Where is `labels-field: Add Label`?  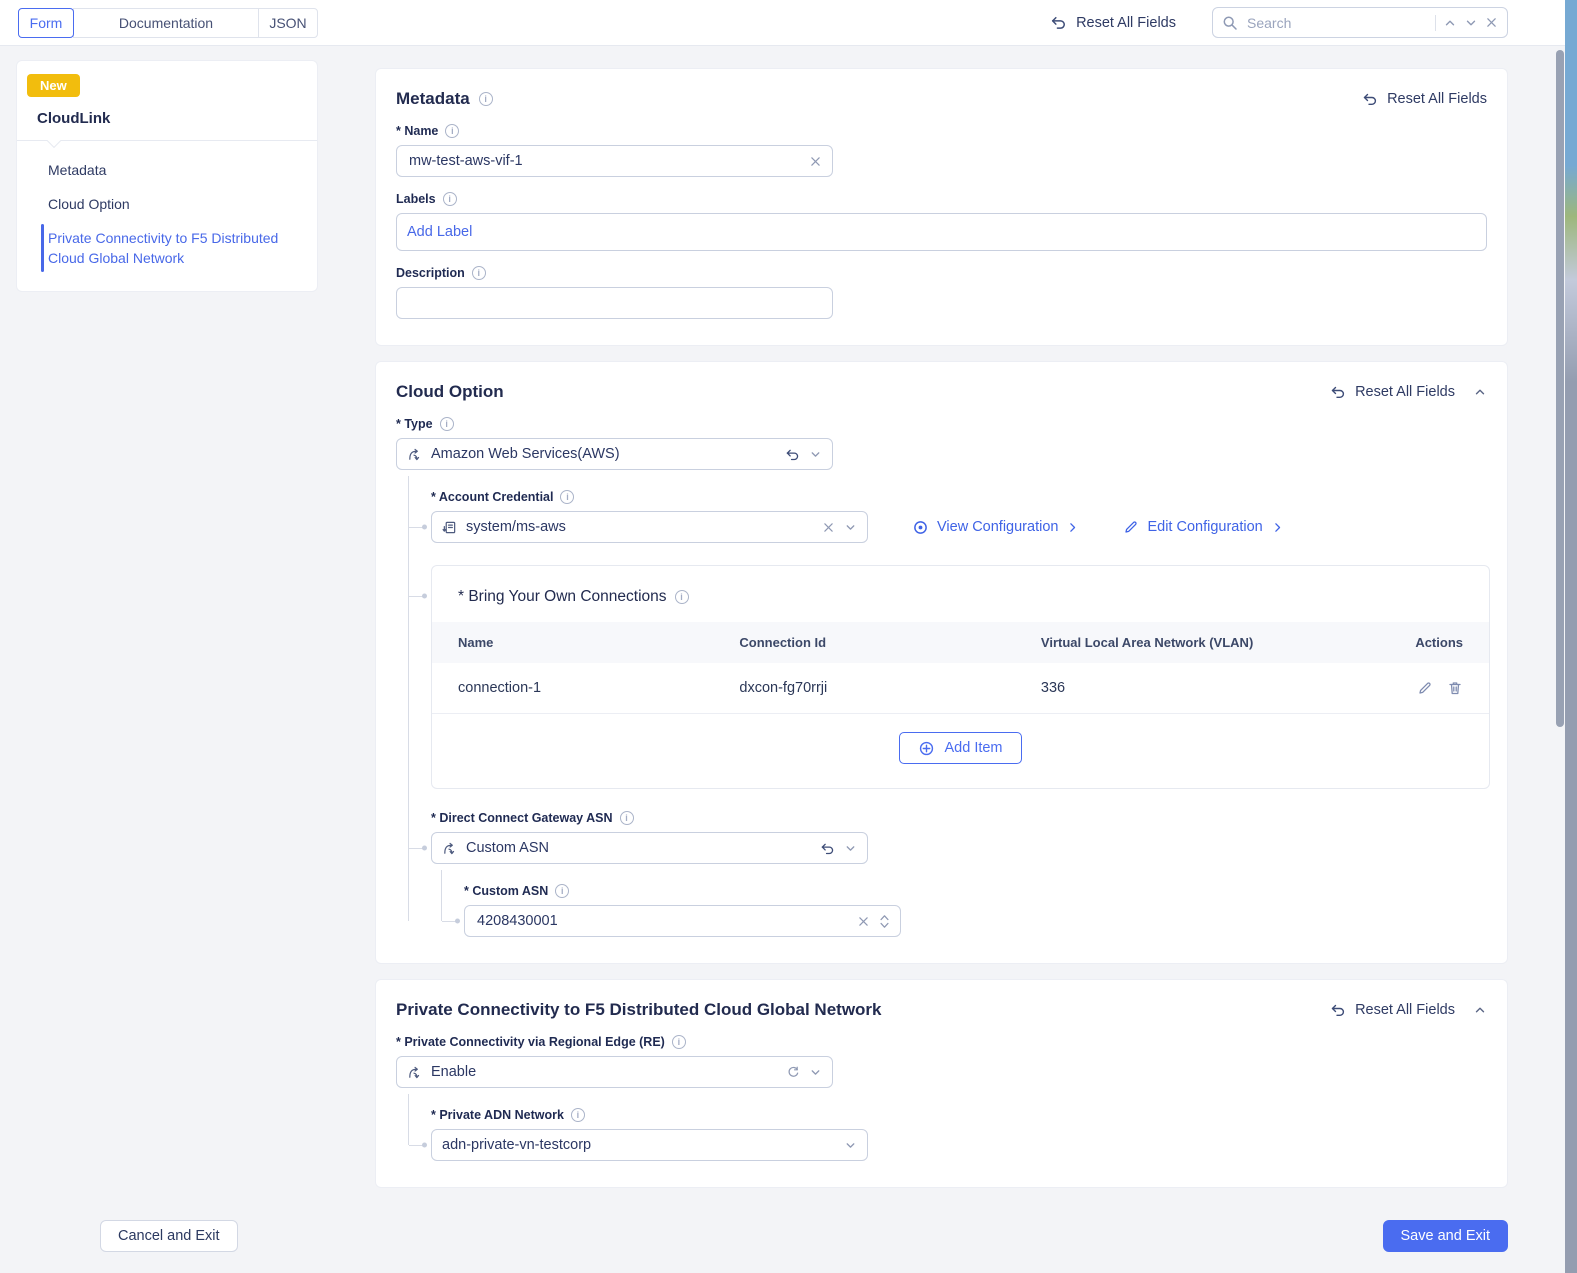 labels-field: Add Label is located at coordinates (941, 232).